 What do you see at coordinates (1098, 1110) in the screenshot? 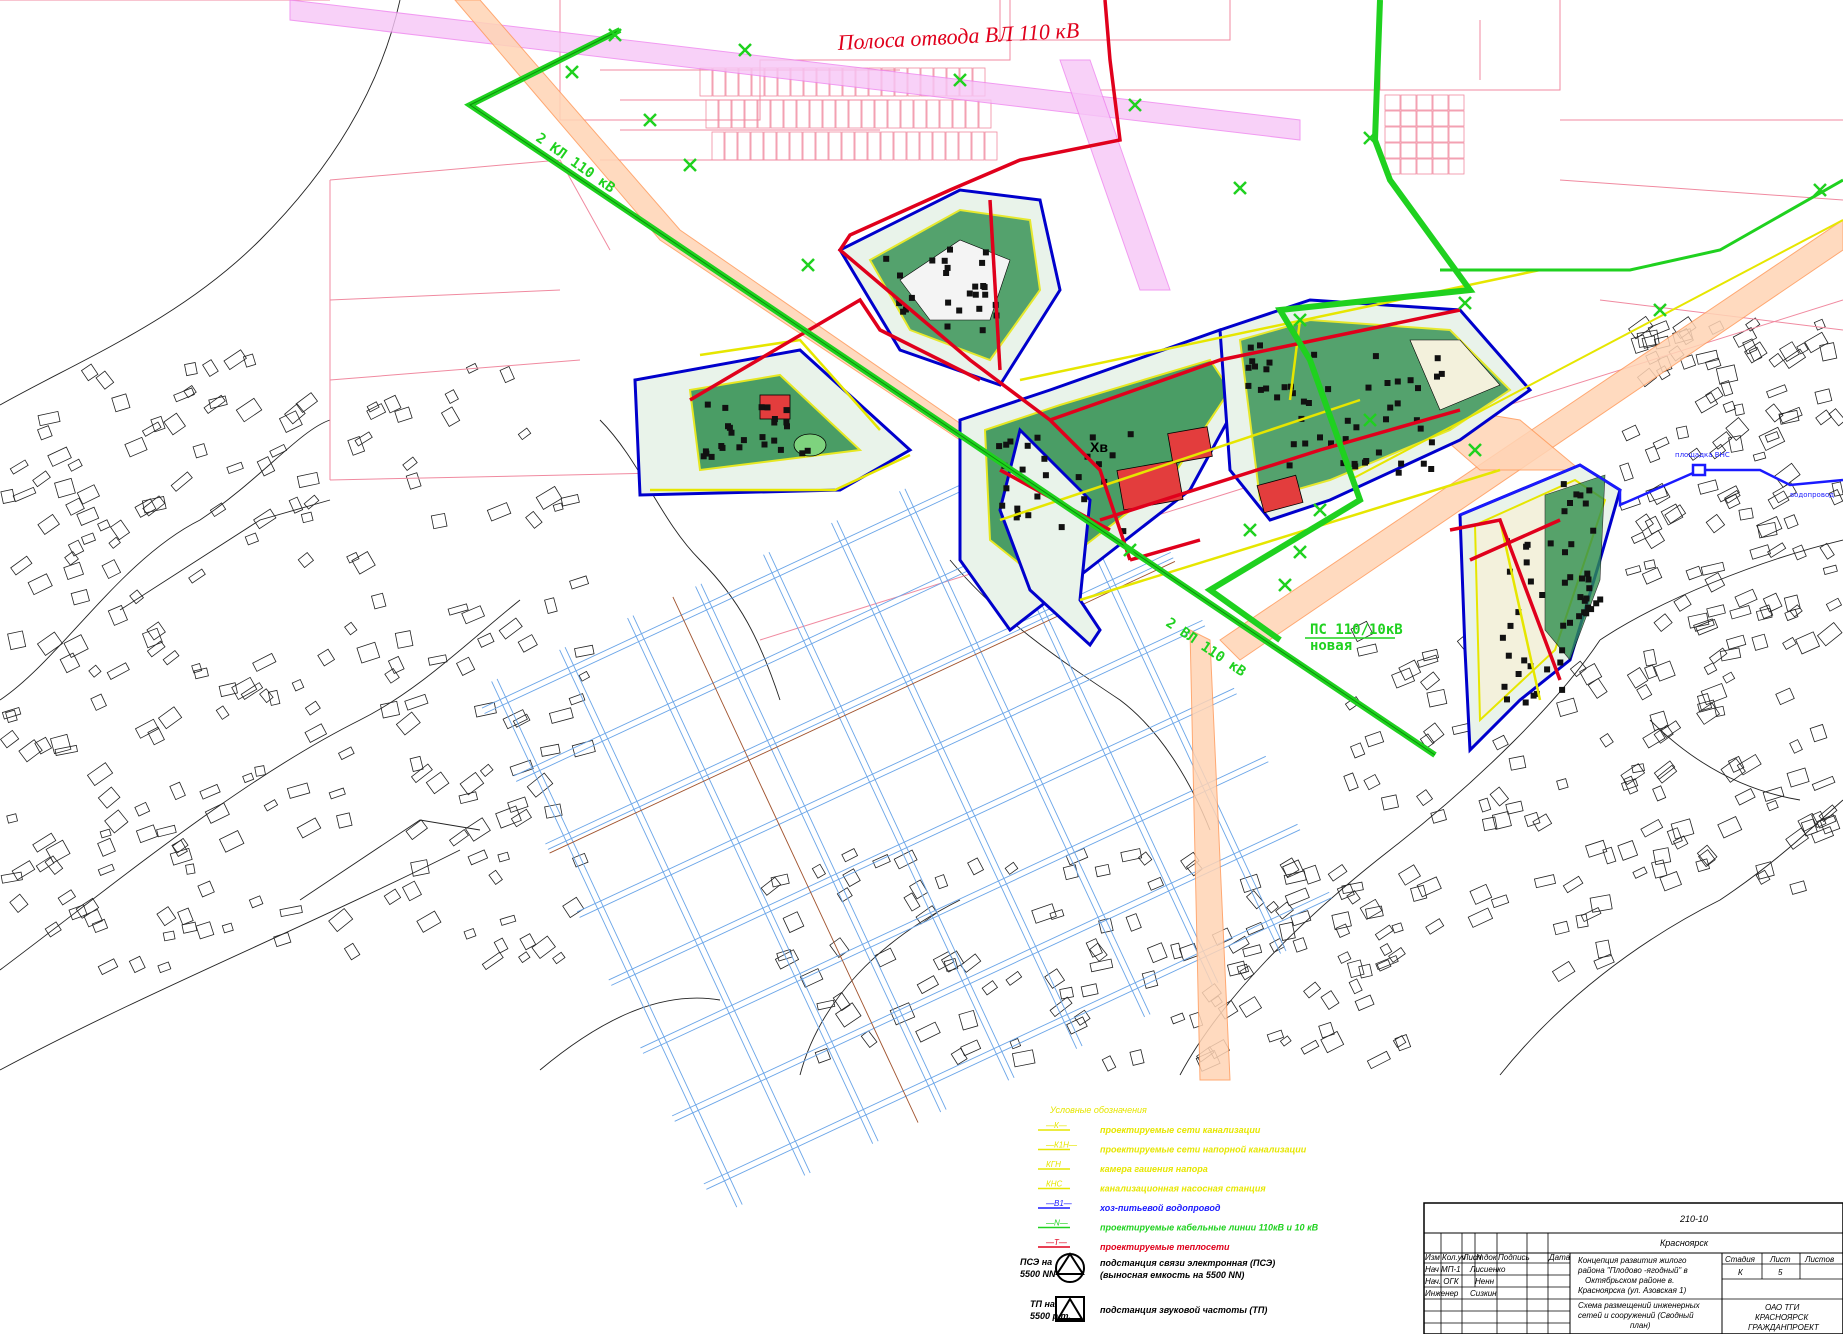
I see `legend-title: Условные обозначения` at bounding box center [1098, 1110].